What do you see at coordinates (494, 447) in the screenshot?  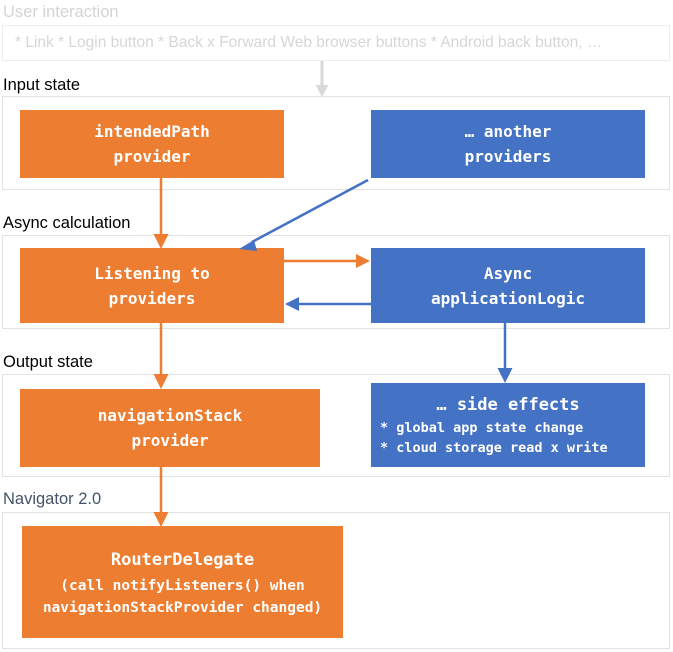 I see `node-side-effects-bullet-2: * cloud storage read x write` at bounding box center [494, 447].